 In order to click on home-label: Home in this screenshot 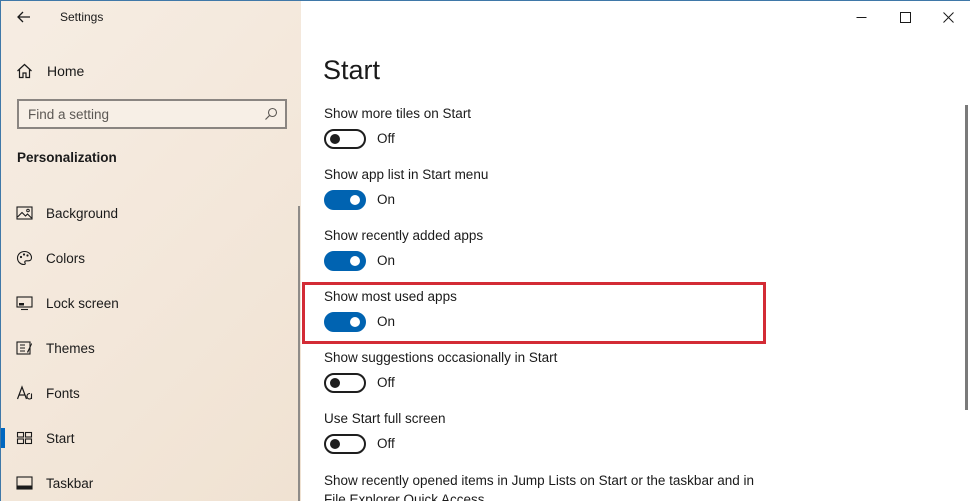, I will do `click(66, 71)`.